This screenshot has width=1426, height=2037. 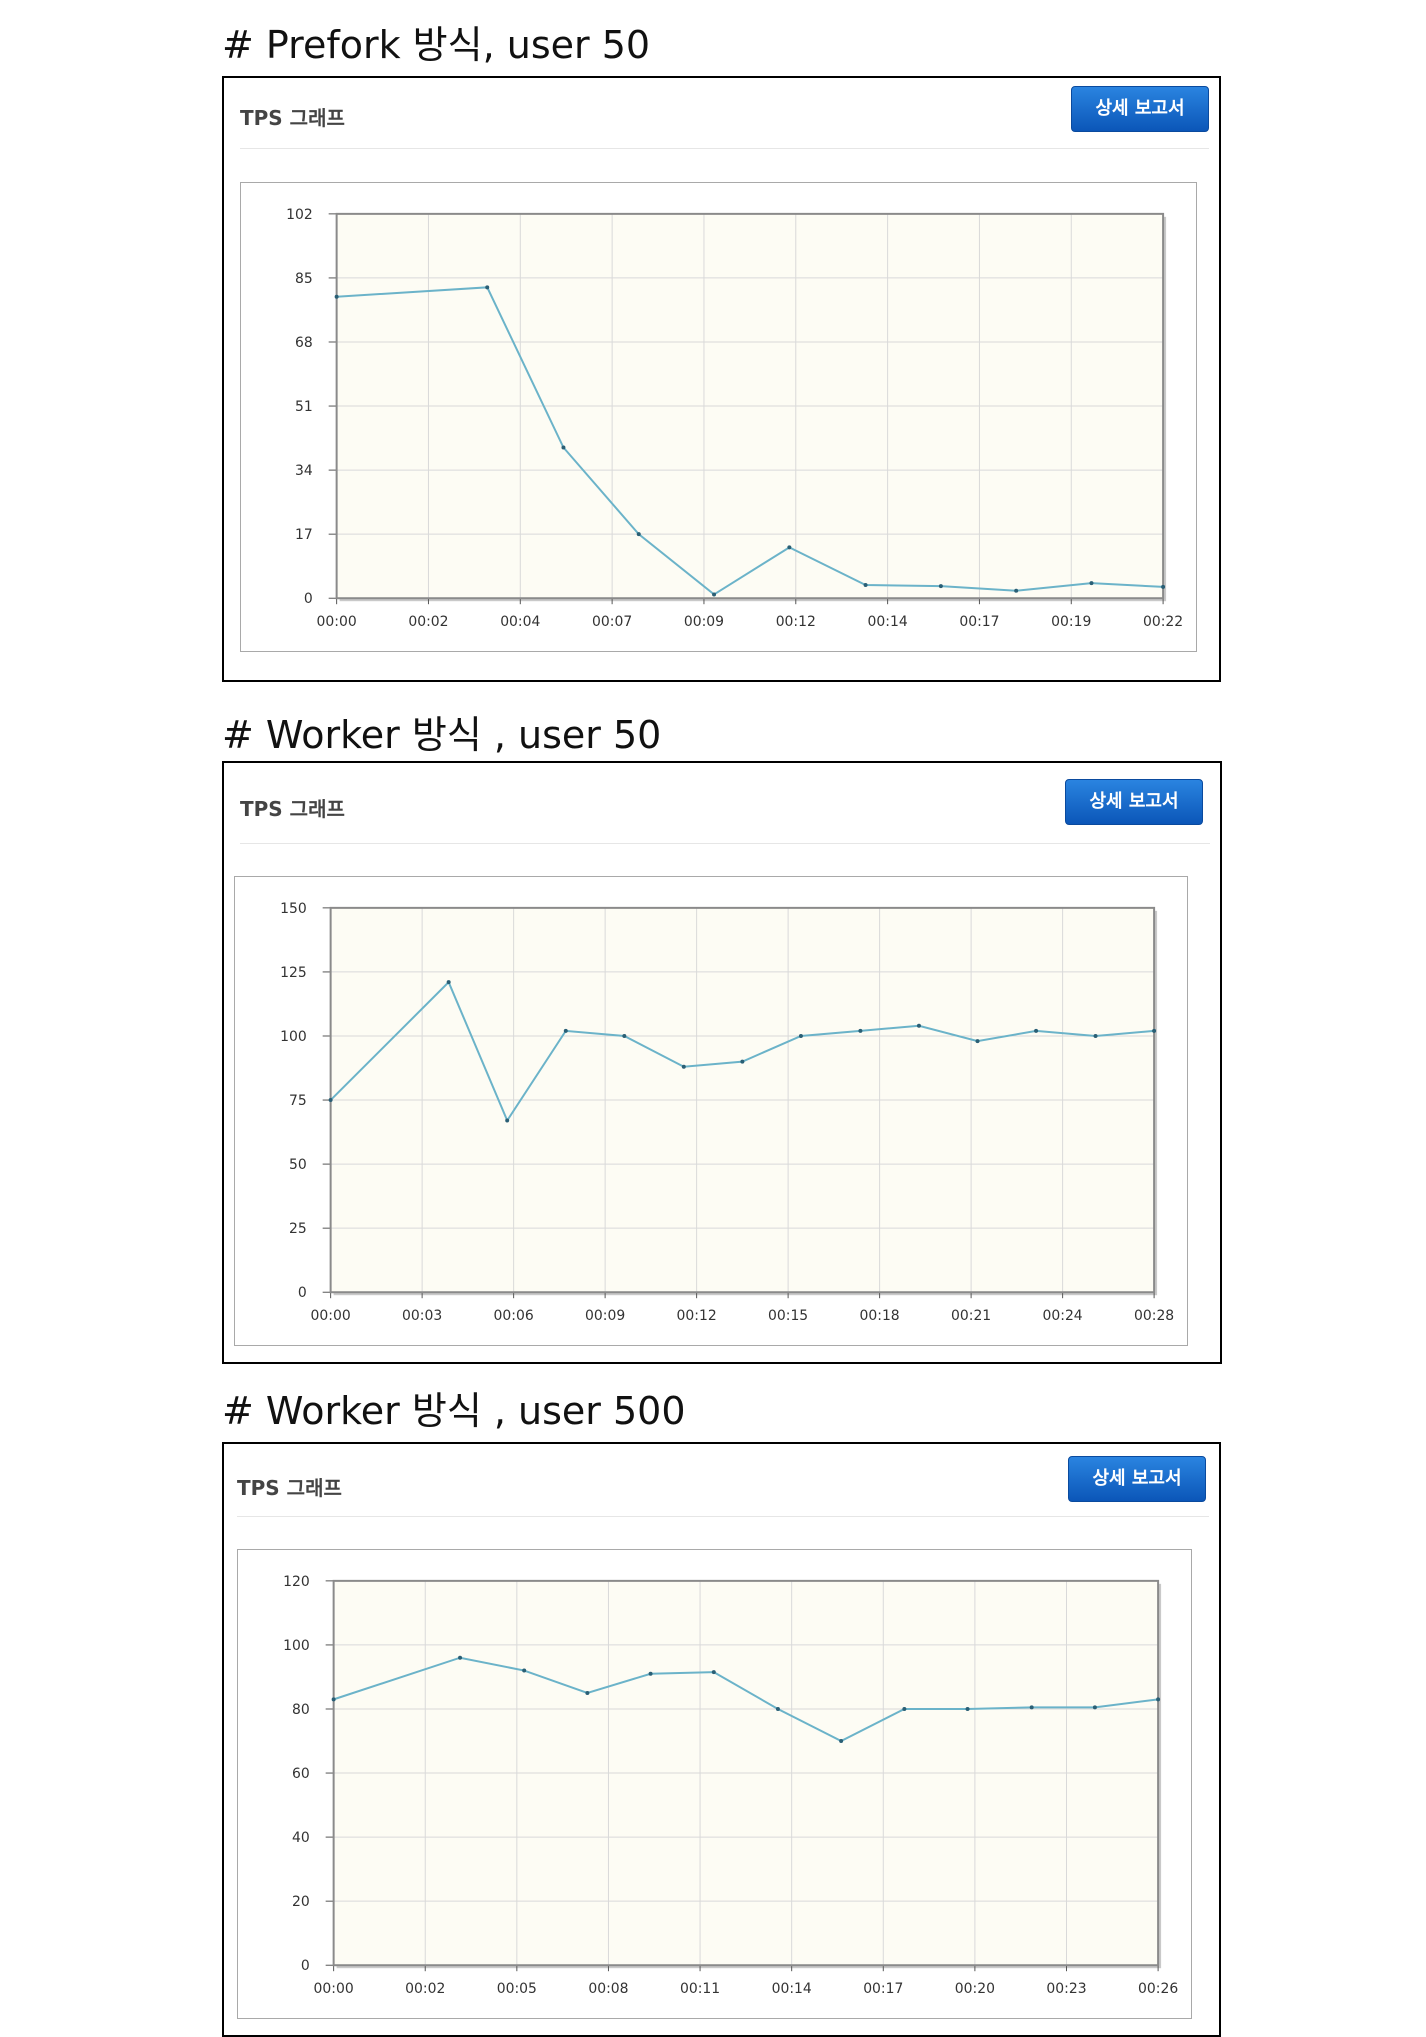 I want to click on x-tick-label: 00:07, so click(x=612, y=622).